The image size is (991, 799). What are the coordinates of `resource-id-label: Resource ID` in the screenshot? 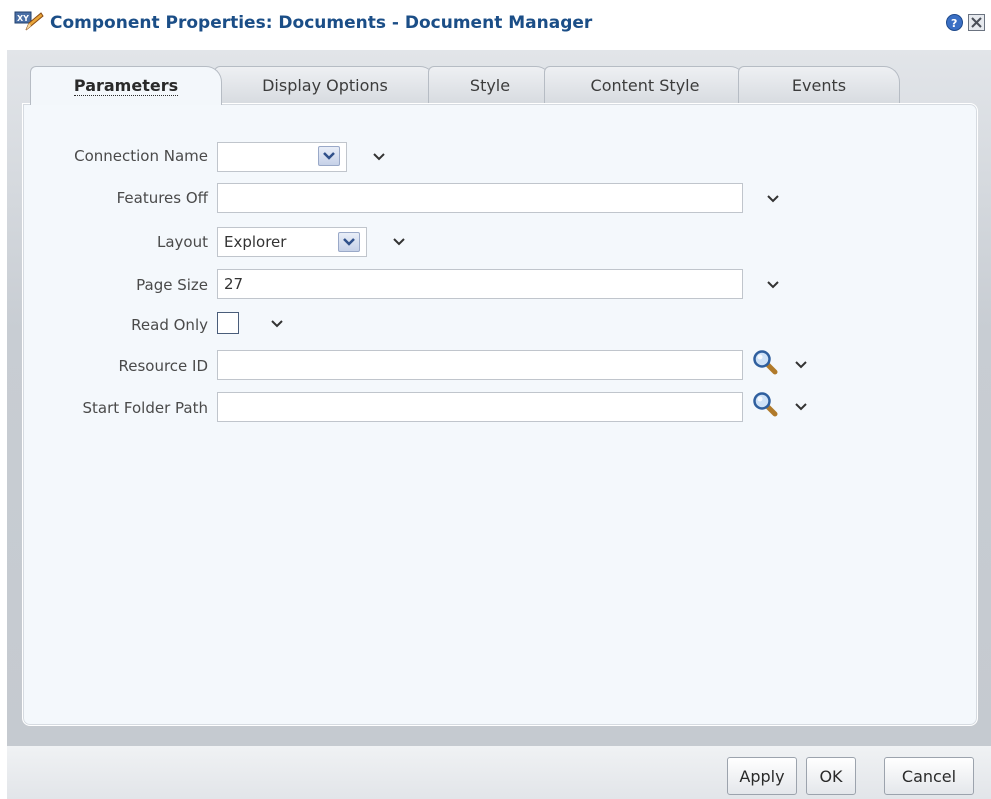 It's located at (163, 366).